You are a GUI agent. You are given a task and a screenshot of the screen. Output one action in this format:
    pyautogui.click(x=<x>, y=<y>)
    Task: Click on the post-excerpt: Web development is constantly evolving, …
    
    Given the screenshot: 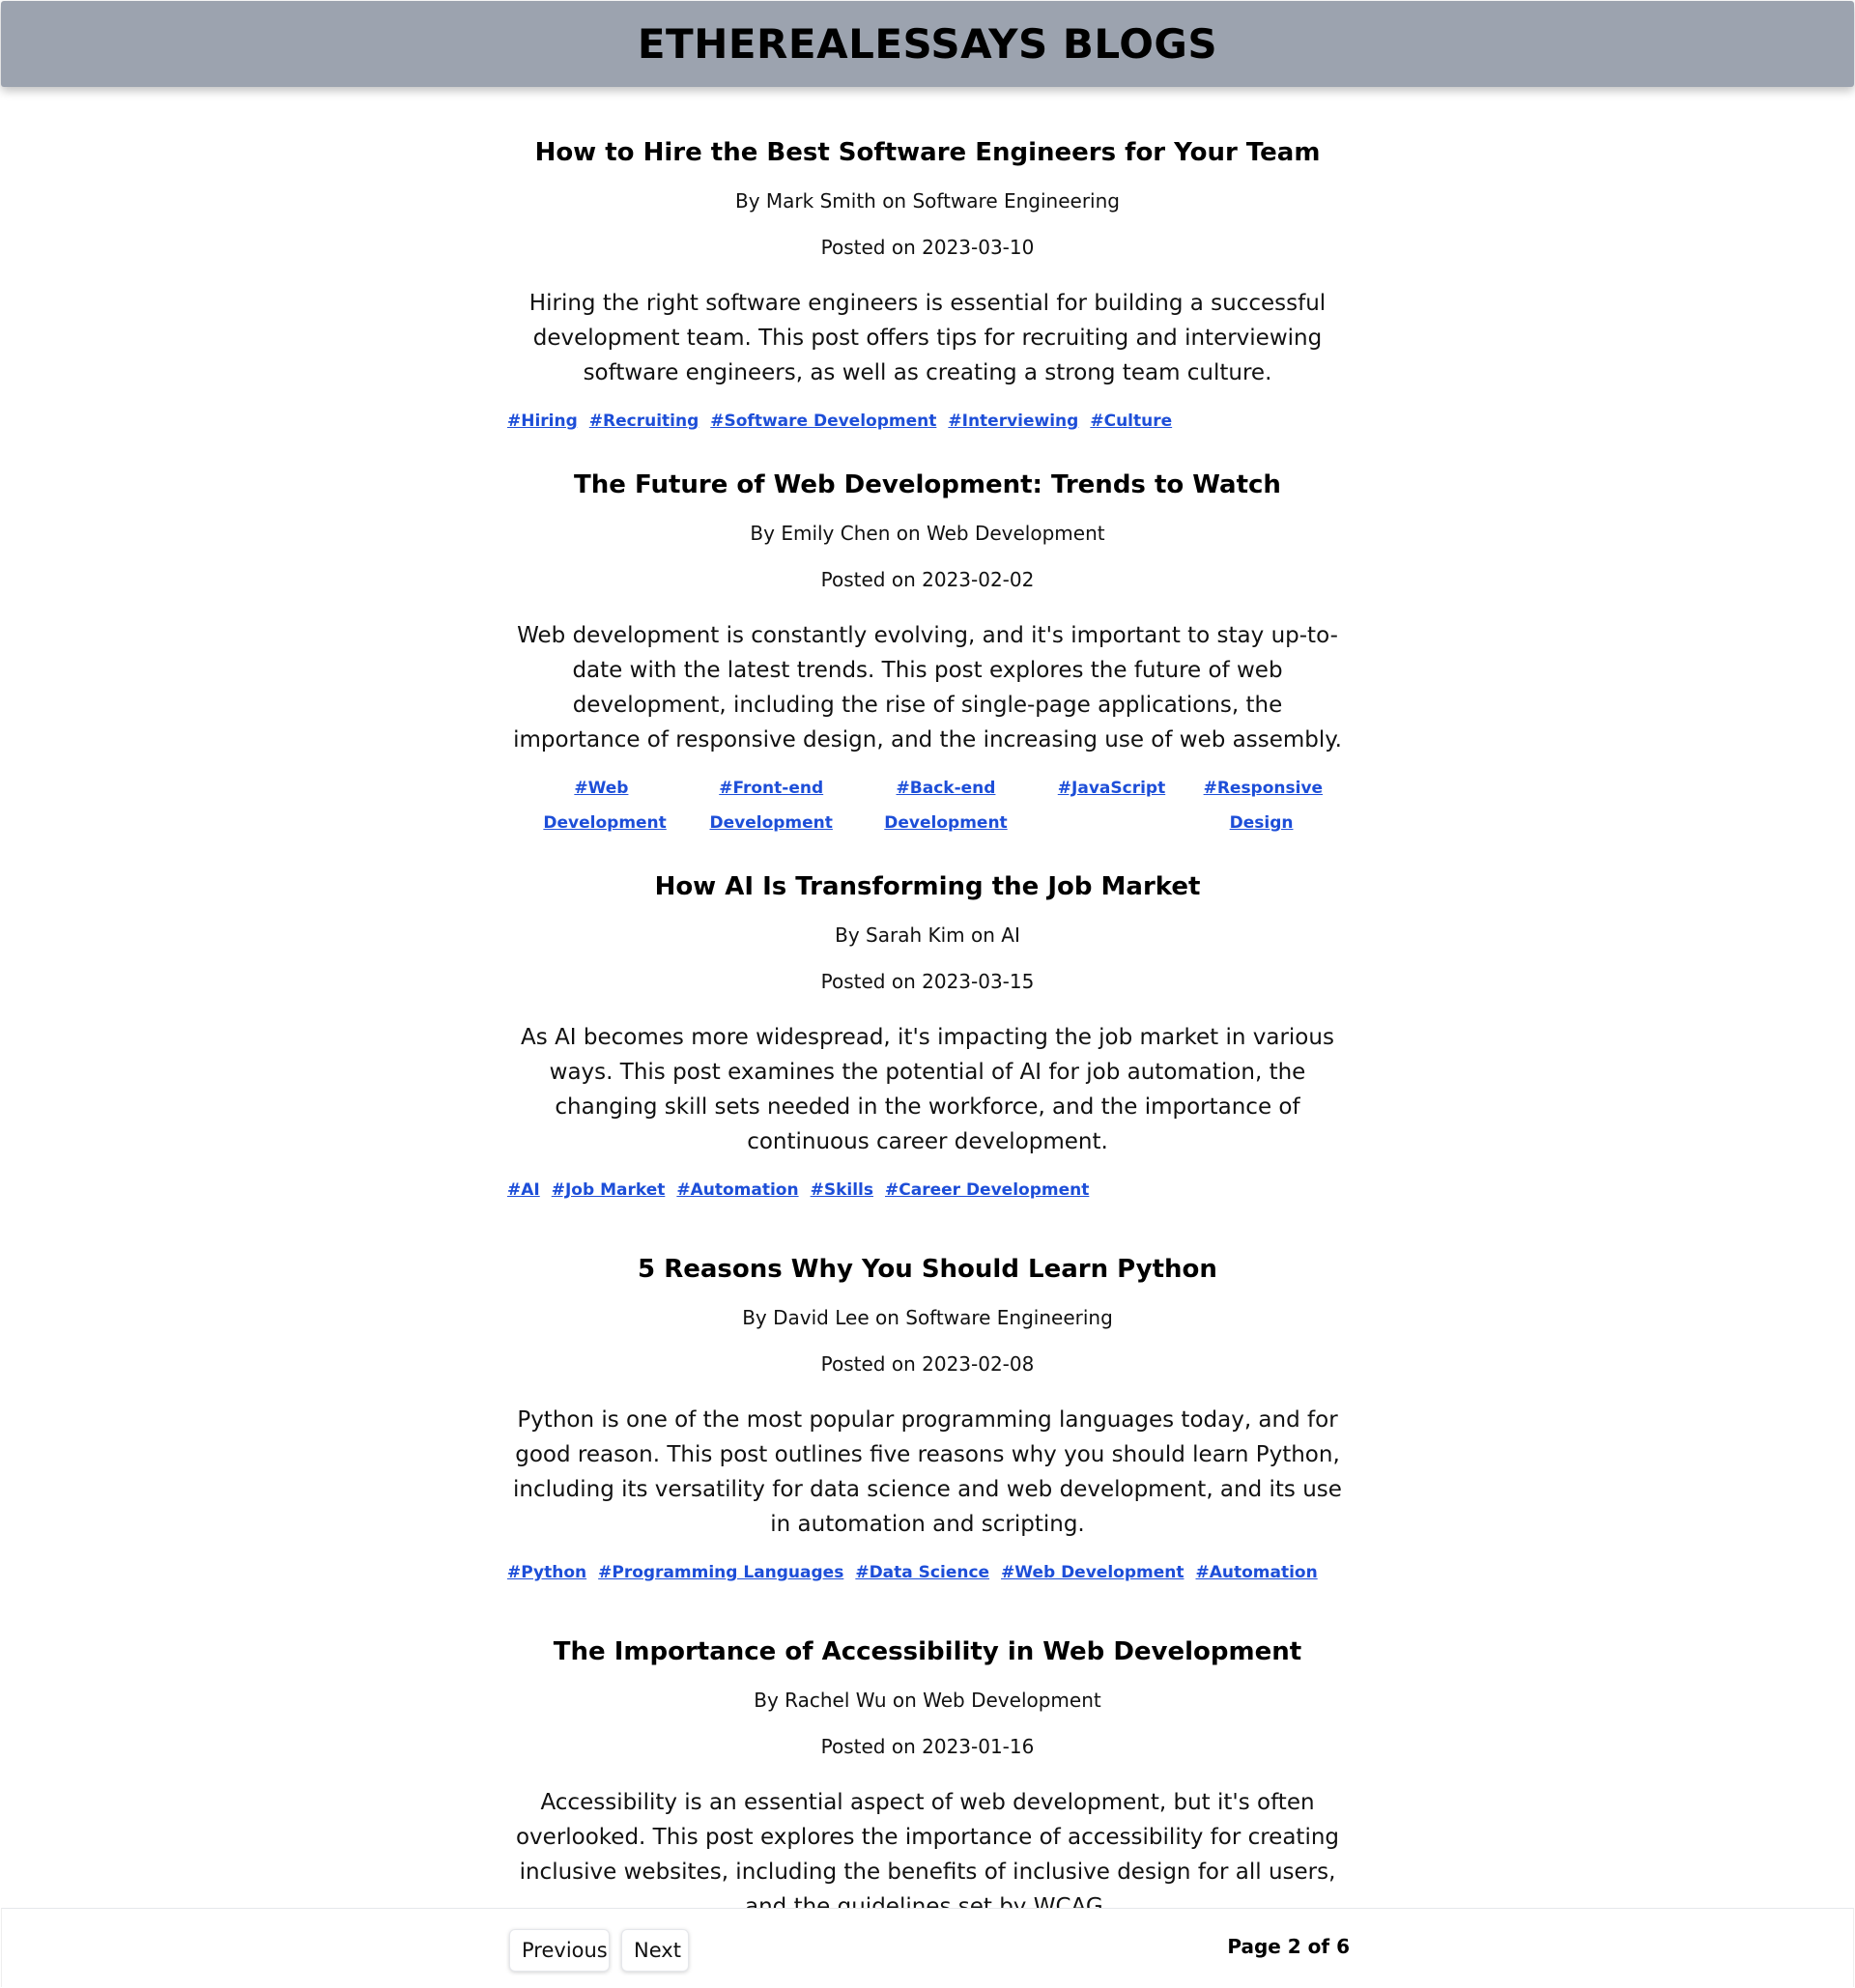 What is the action you would take?
    pyautogui.click(x=927, y=688)
    